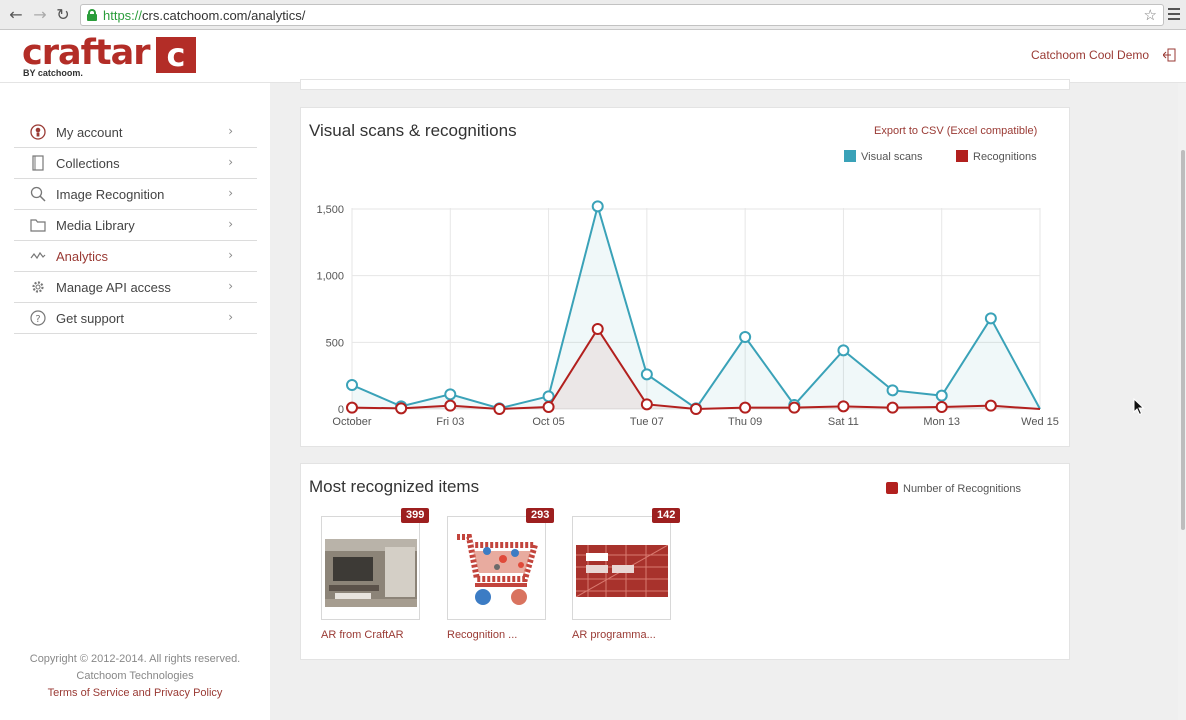 The width and height of the screenshot is (1186, 720). I want to click on sidebar-item-get-support: ? Get support ›, so click(135, 318).